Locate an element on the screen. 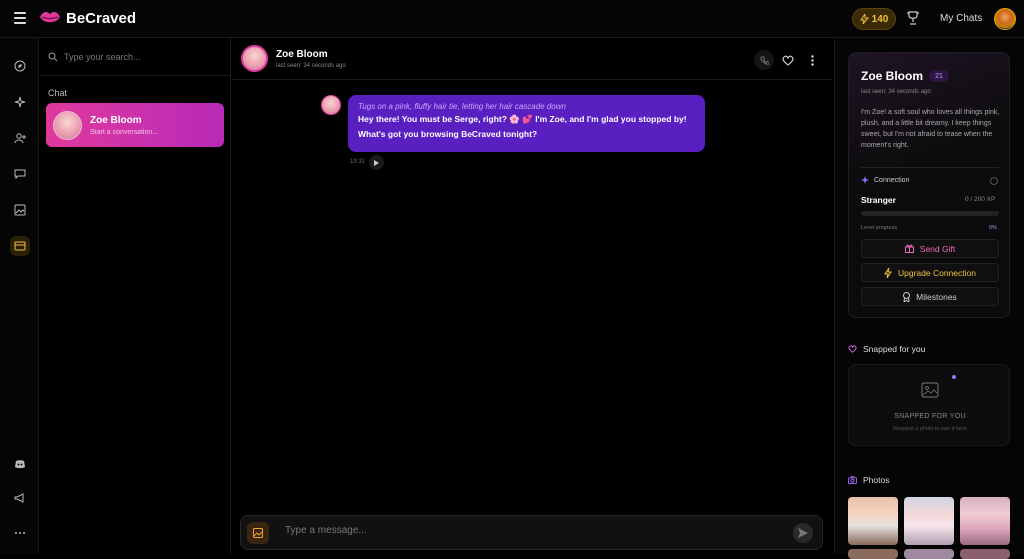  snapped-section-title: Snapped for you is located at coordinates (886, 349).